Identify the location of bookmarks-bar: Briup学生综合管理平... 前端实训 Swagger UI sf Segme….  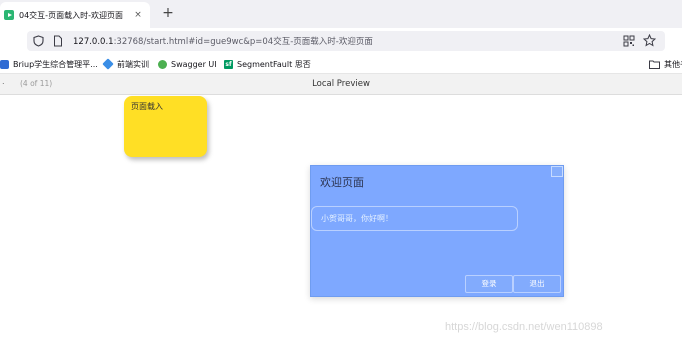
(341, 64).